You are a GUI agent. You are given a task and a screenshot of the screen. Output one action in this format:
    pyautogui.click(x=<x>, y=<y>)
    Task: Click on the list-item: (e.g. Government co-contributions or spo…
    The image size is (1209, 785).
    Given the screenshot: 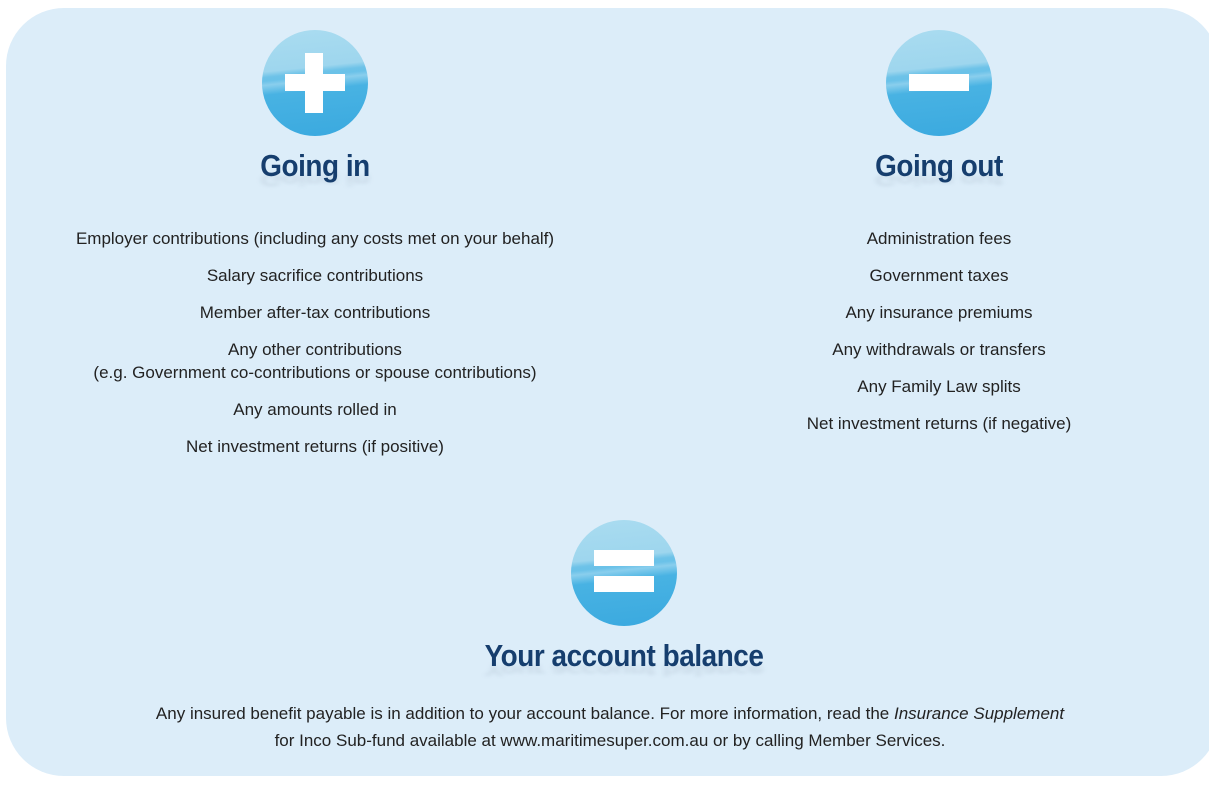 What is the action you would take?
    pyautogui.click(x=315, y=372)
    